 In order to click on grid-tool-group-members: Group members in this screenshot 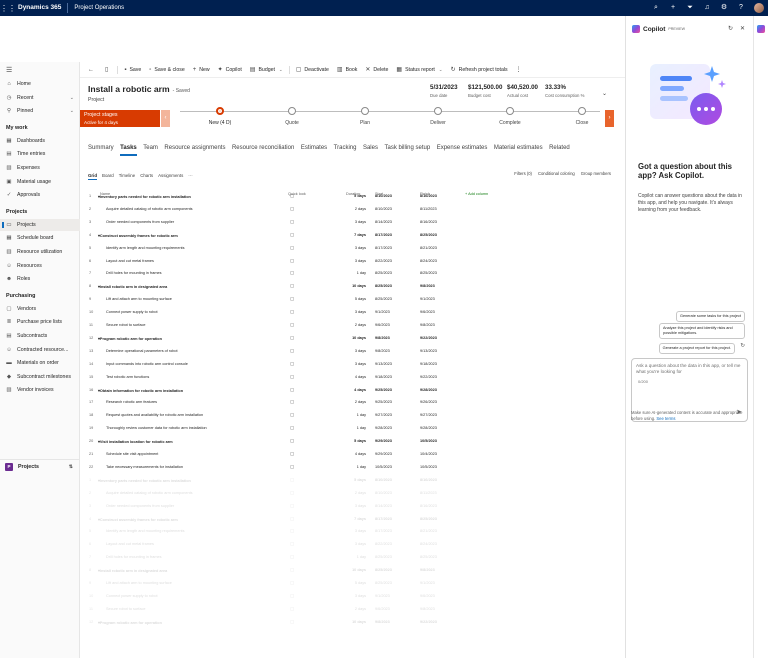, I will do `click(596, 173)`.